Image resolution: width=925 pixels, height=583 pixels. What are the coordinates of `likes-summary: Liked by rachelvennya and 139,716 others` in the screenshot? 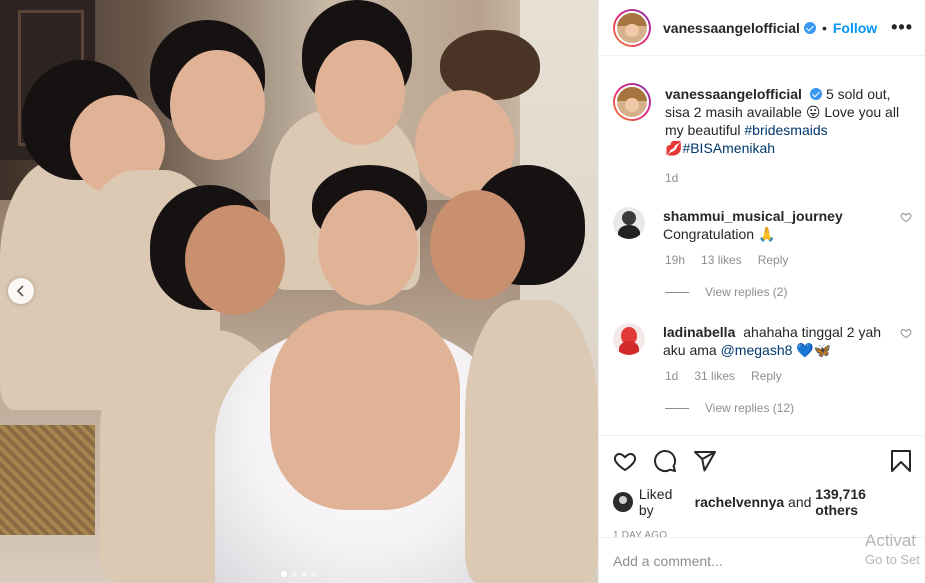 It's located at (762, 502).